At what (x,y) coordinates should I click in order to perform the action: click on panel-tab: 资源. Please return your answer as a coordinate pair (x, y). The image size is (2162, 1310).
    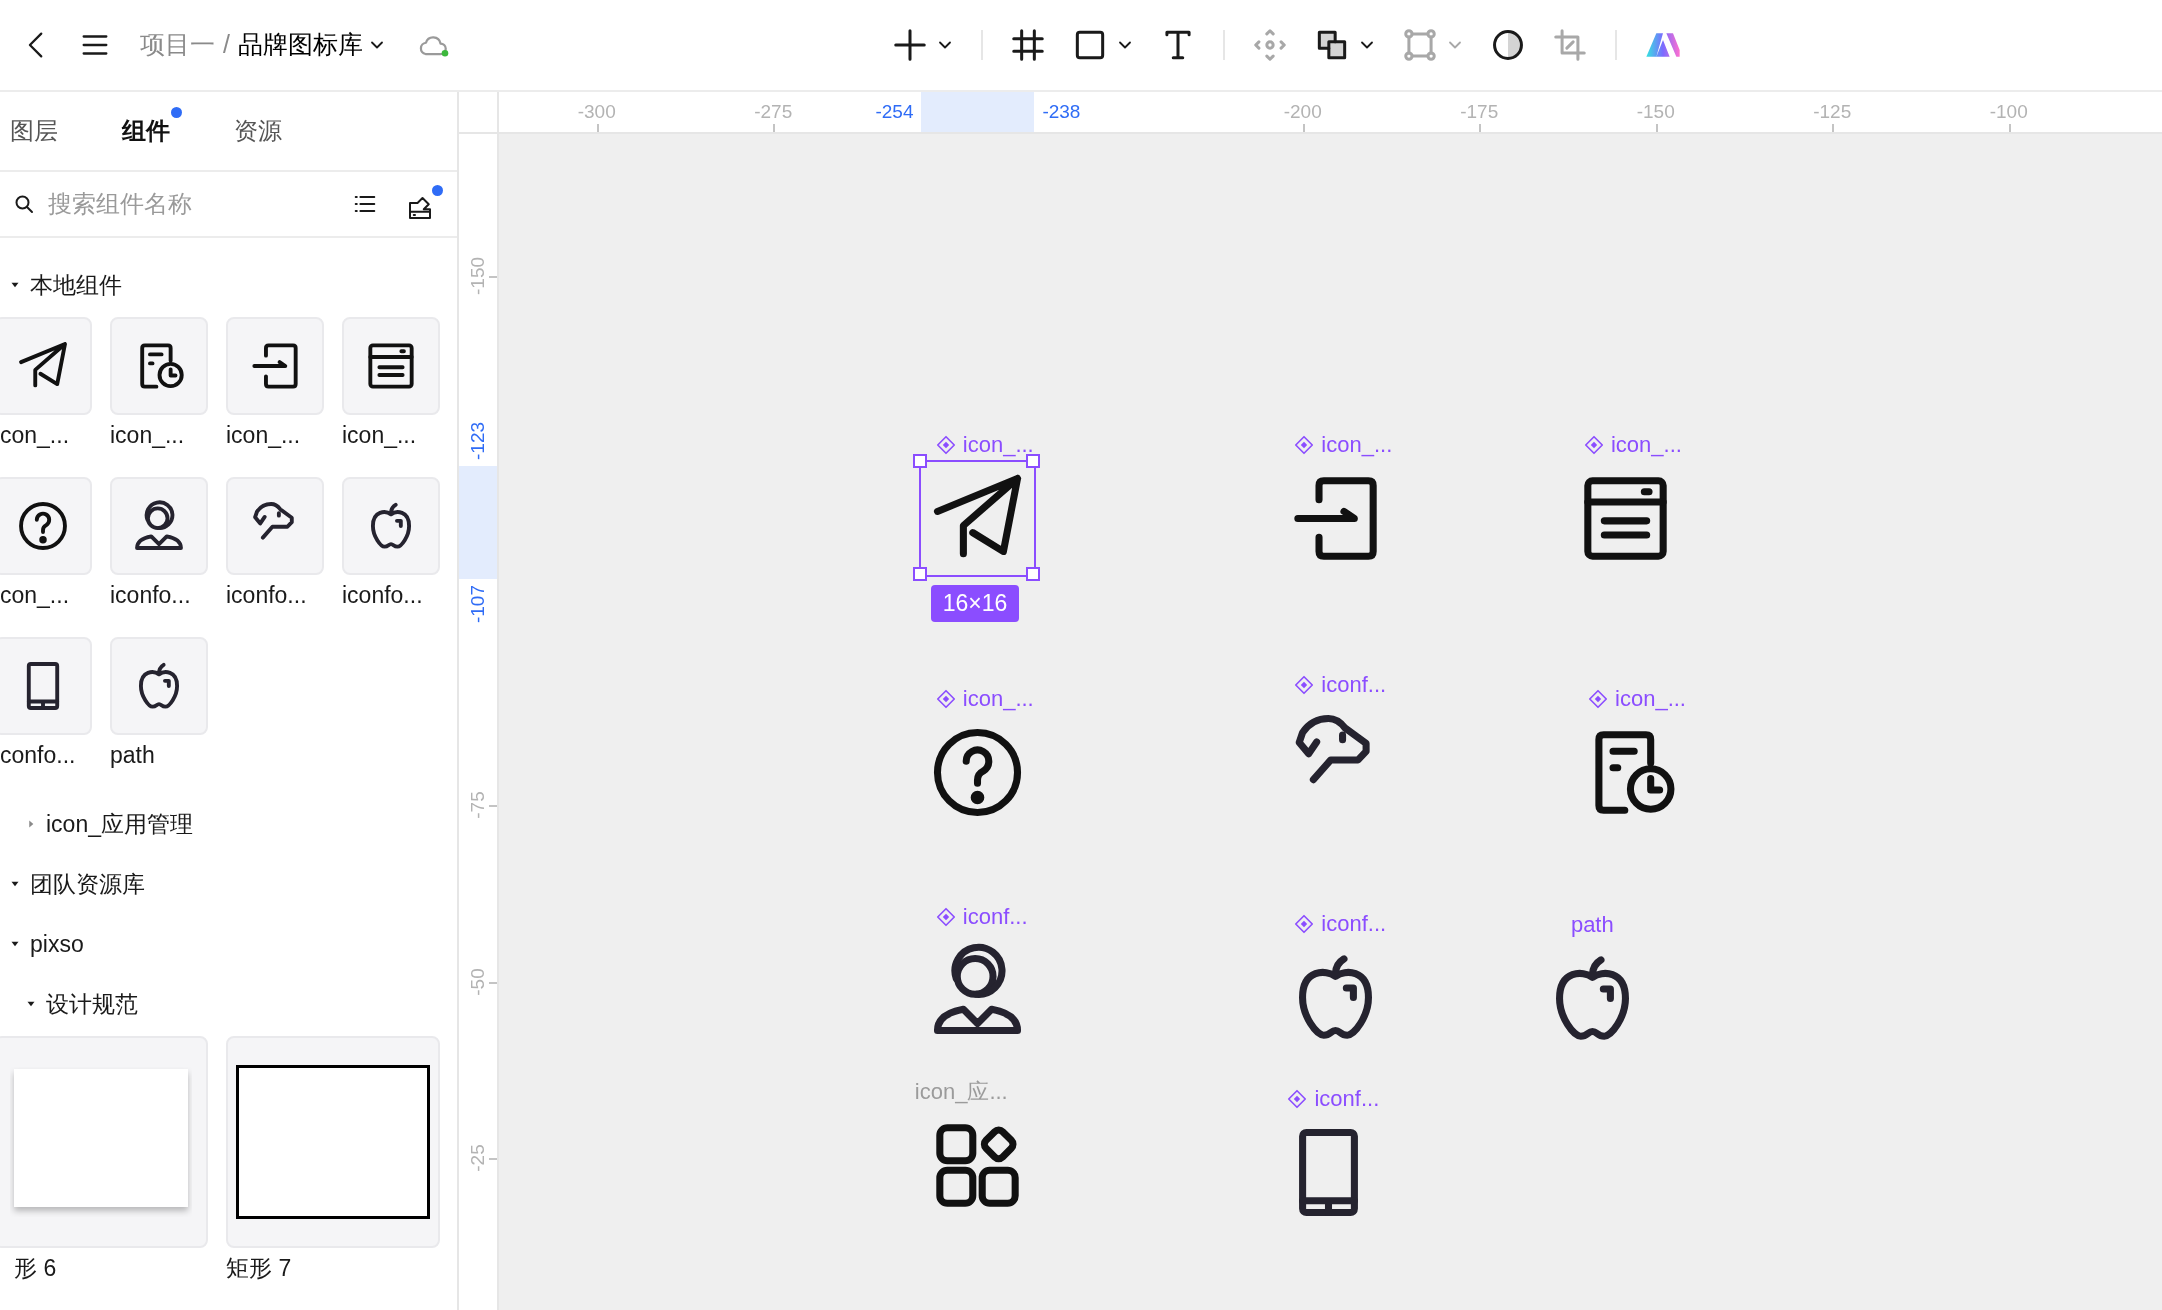
    Looking at the image, I should click on (258, 131).